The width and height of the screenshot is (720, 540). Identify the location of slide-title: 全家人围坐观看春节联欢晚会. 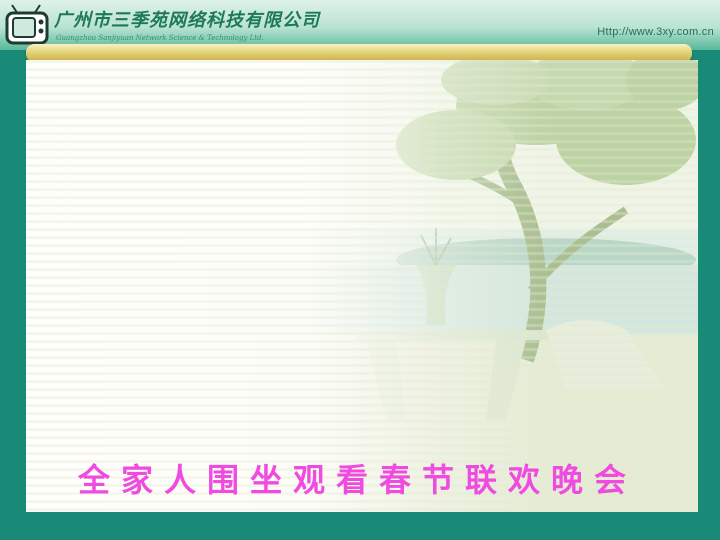
(358, 480).